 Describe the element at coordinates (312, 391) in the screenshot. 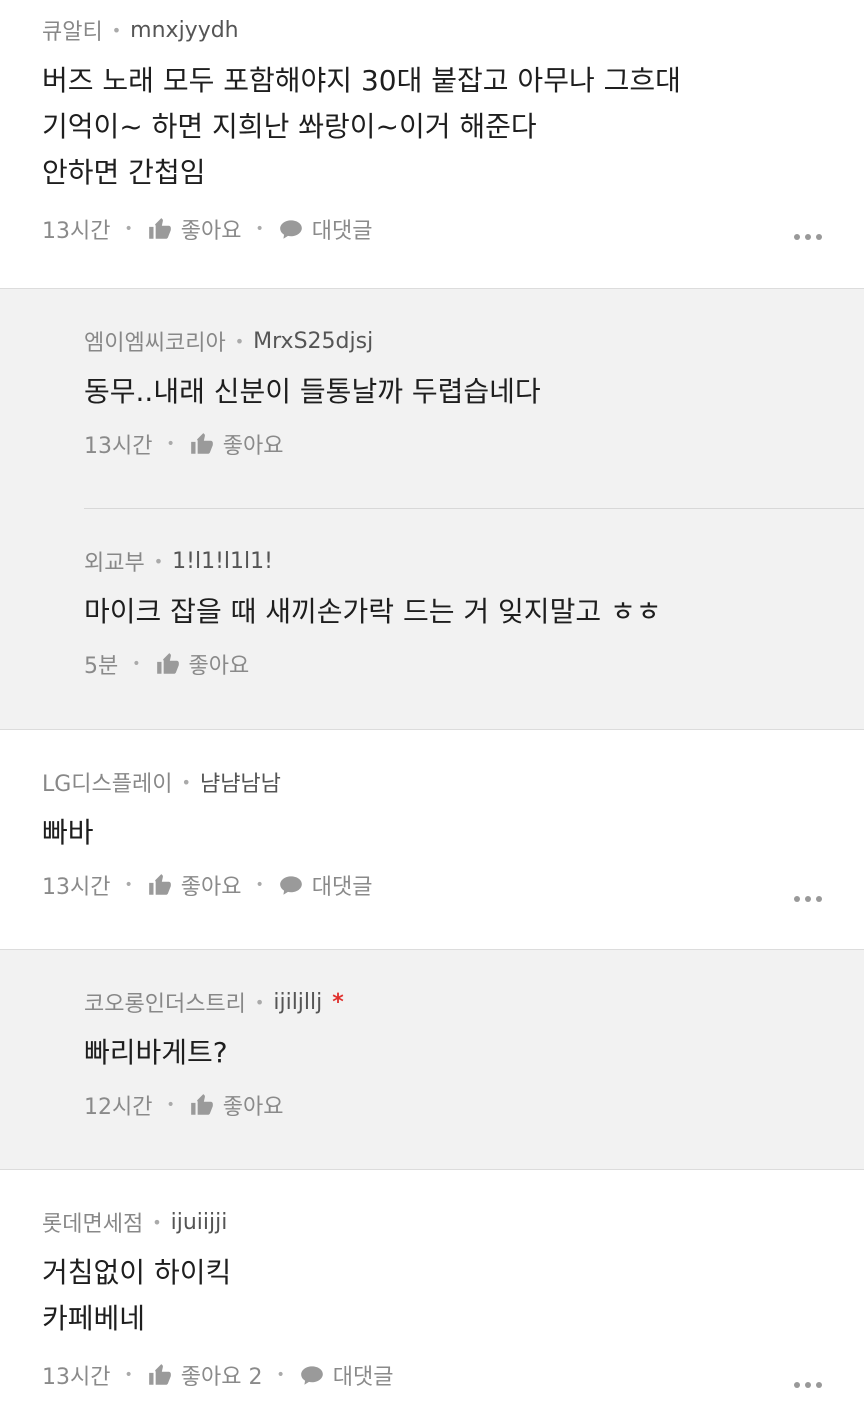

I see `comment-text: 동무..내래 신분이 들통날까 두렵습네다` at that location.